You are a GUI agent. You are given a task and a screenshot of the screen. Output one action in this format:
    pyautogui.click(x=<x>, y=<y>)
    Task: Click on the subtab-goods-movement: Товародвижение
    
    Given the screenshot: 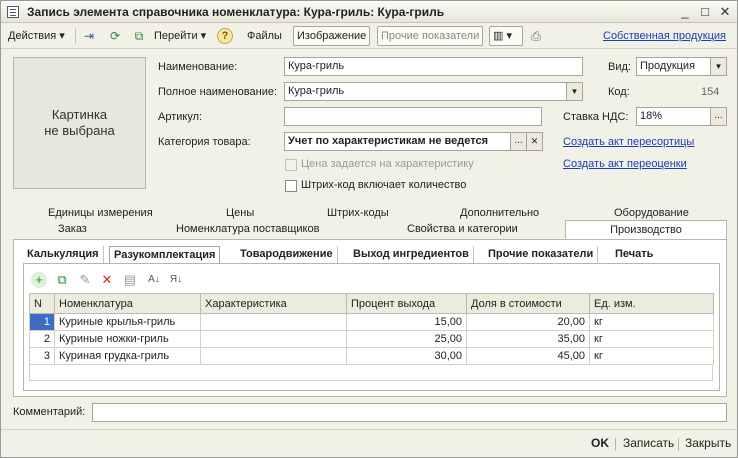 What is the action you would take?
    pyautogui.click(x=287, y=255)
    